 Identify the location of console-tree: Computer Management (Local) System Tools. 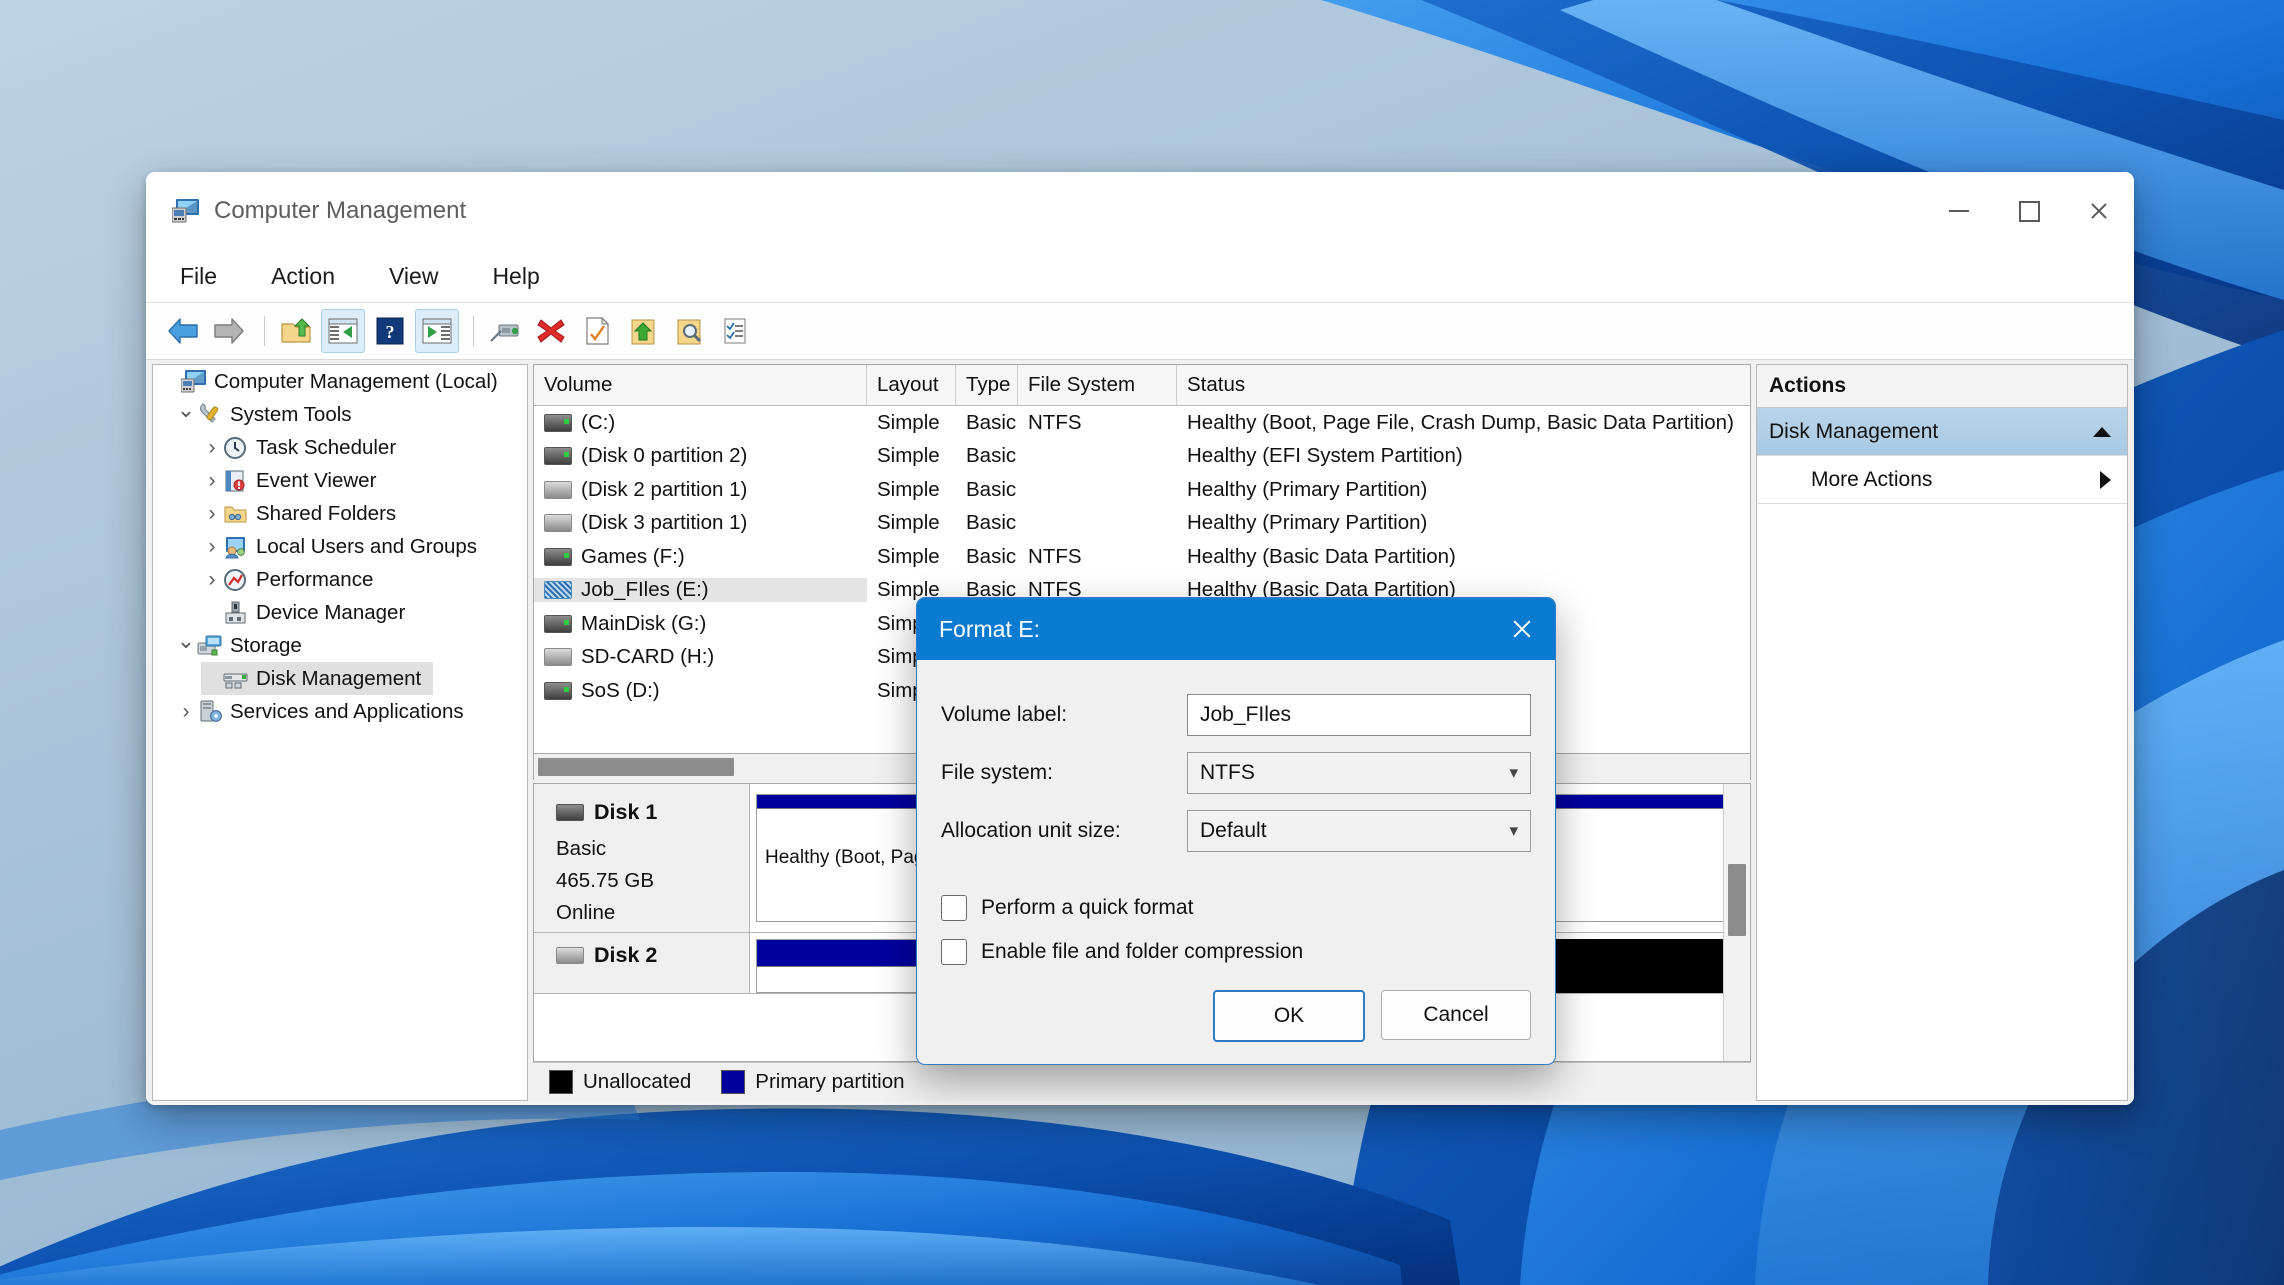
(340, 732).